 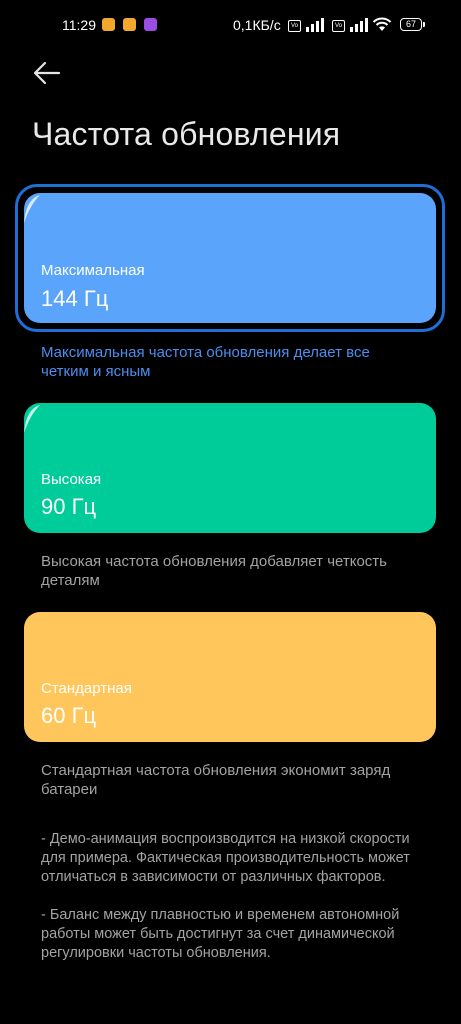 I want to click on option-value: 60 Гц, so click(x=69, y=715).